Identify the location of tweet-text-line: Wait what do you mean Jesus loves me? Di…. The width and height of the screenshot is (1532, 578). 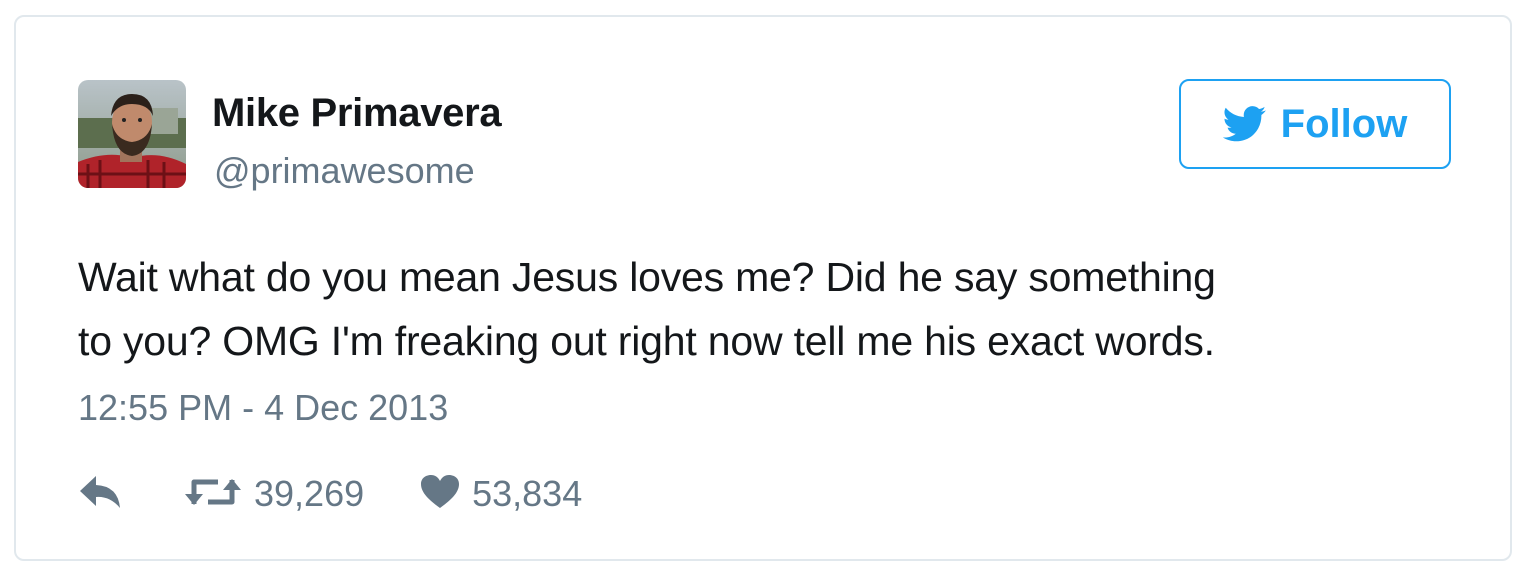
(647, 277).